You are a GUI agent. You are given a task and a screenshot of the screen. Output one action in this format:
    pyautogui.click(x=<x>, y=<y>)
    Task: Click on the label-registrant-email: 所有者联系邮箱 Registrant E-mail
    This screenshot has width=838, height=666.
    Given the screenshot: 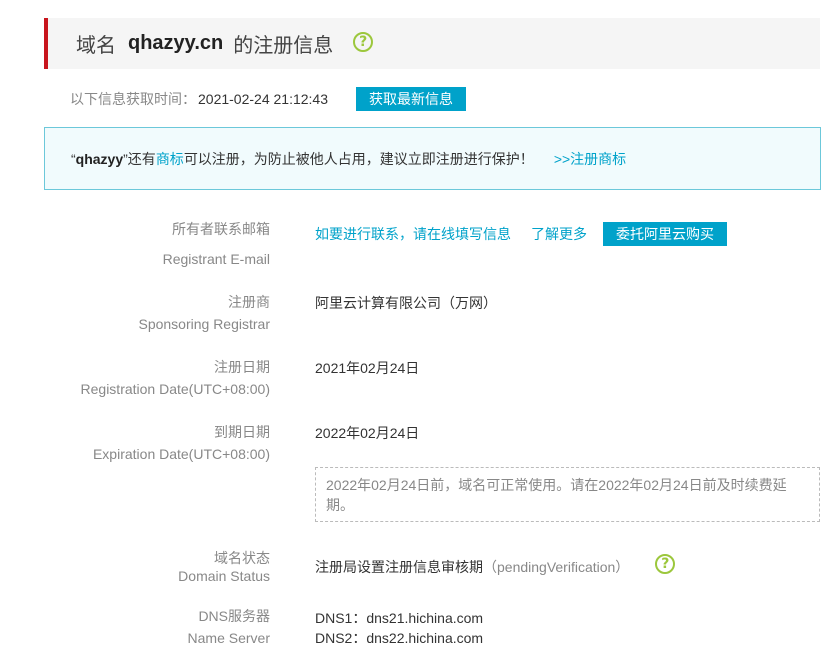 What is the action you would take?
    pyautogui.click(x=216, y=244)
    